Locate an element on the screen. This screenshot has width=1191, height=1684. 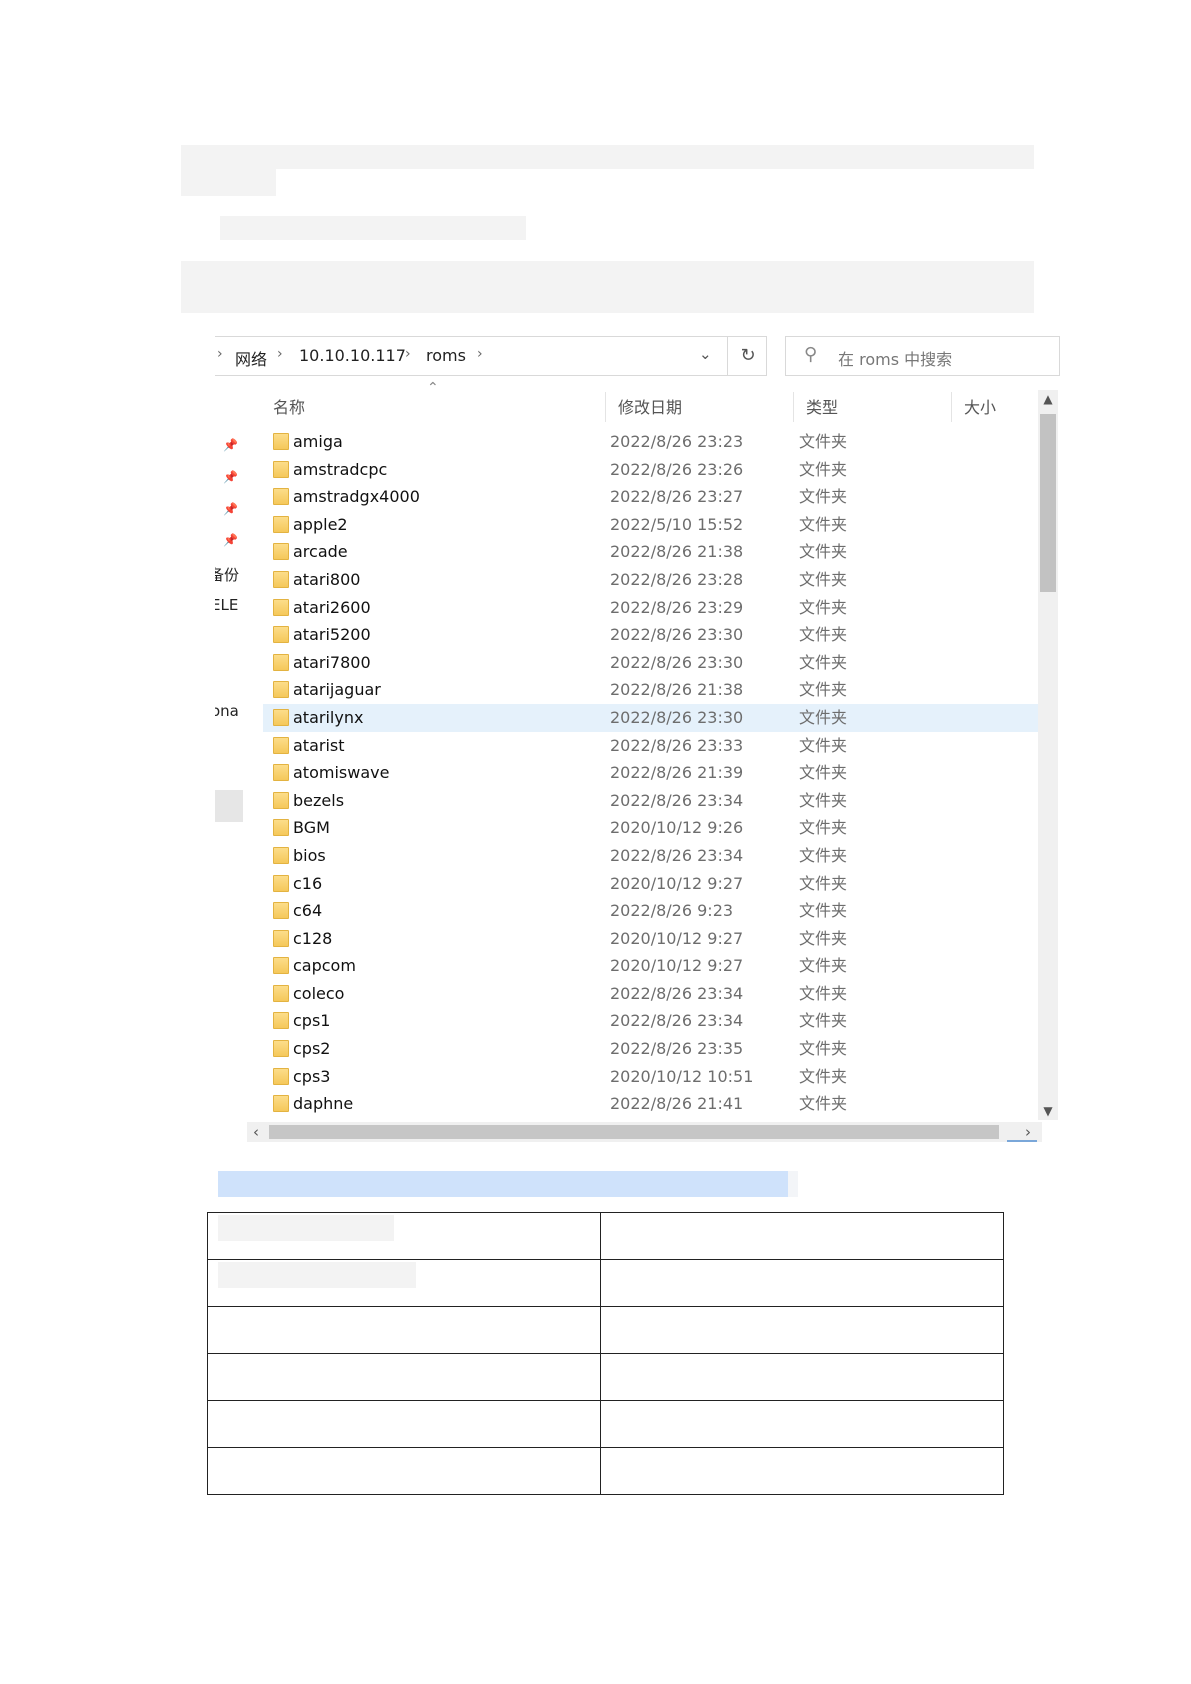
file-row: atari2600 2022/8/26 23:29 文件夹 is located at coordinates (650, 608).